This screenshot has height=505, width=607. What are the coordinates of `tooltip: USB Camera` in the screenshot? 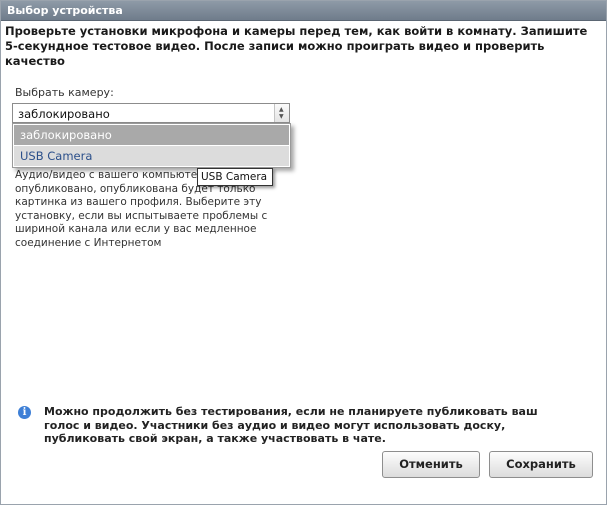 It's located at (235, 177).